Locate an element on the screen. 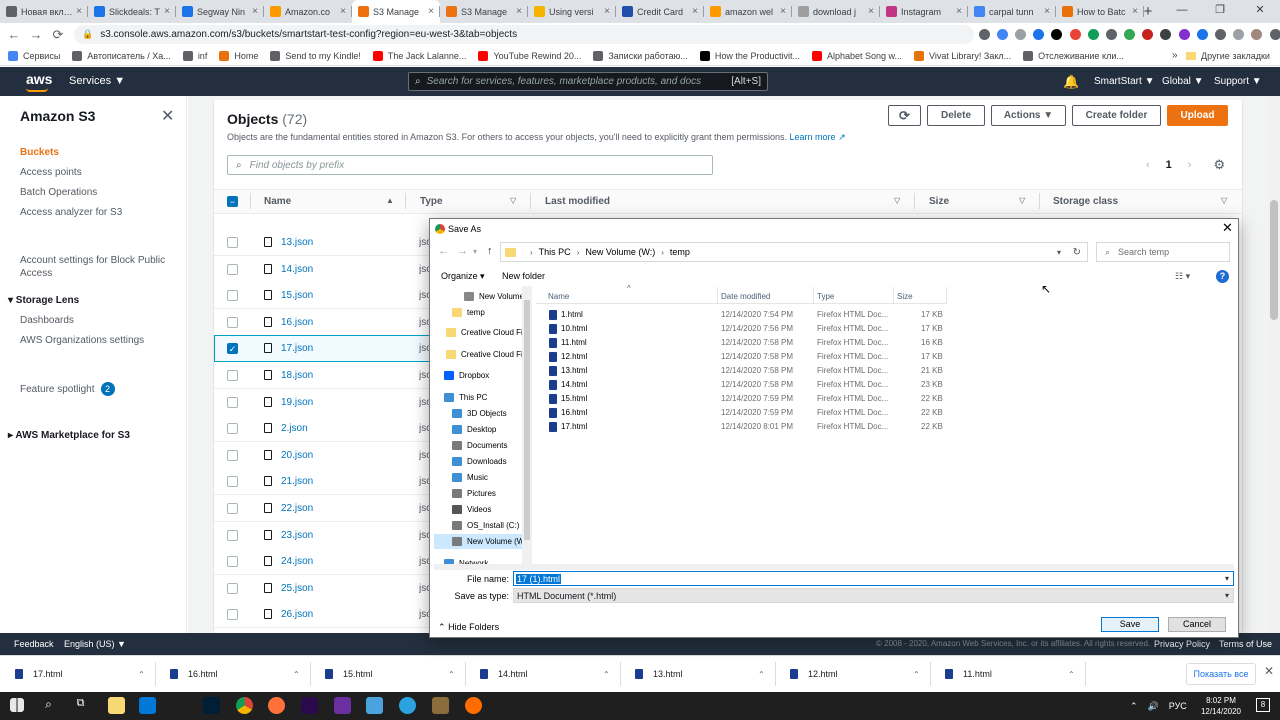 The image size is (1280, 720). tab-3: Amazon.co × is located at coordinates (308, 11).